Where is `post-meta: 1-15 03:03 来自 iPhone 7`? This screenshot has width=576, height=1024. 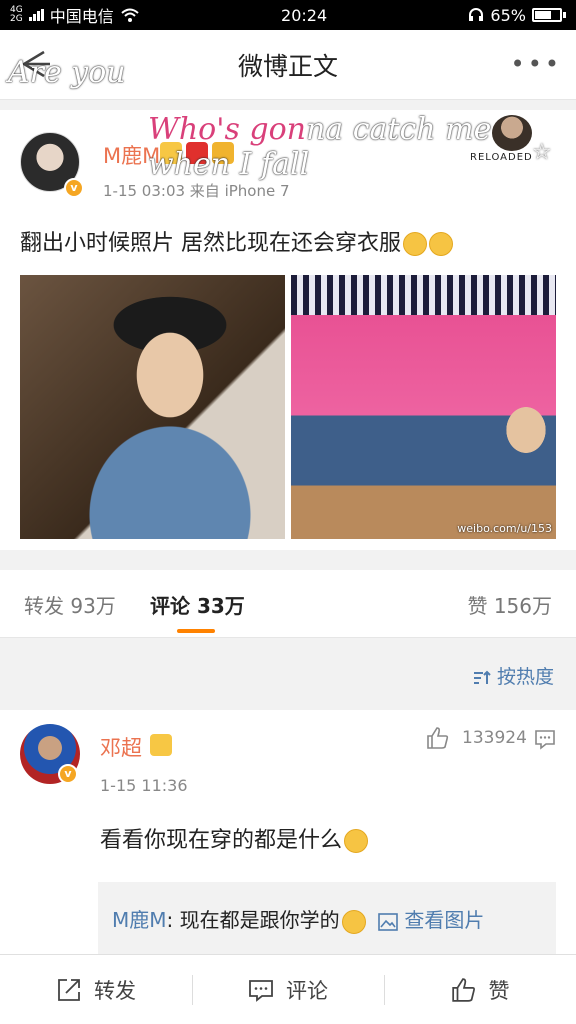 post-meta: 1-15 03:03 来自 iPhone 7 is located at coordinates (196, 191).